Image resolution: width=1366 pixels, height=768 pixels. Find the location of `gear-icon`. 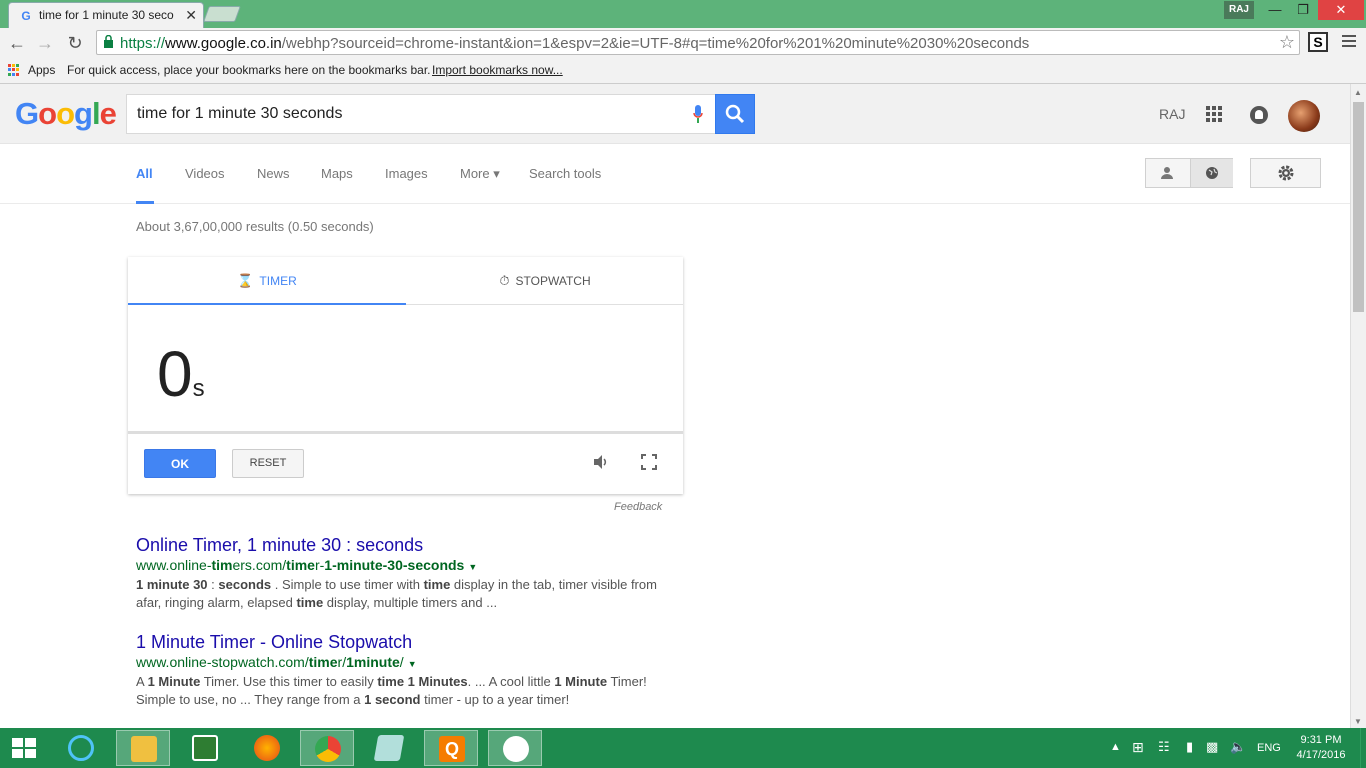

gear-icon is located at coordinates (1286, 173).